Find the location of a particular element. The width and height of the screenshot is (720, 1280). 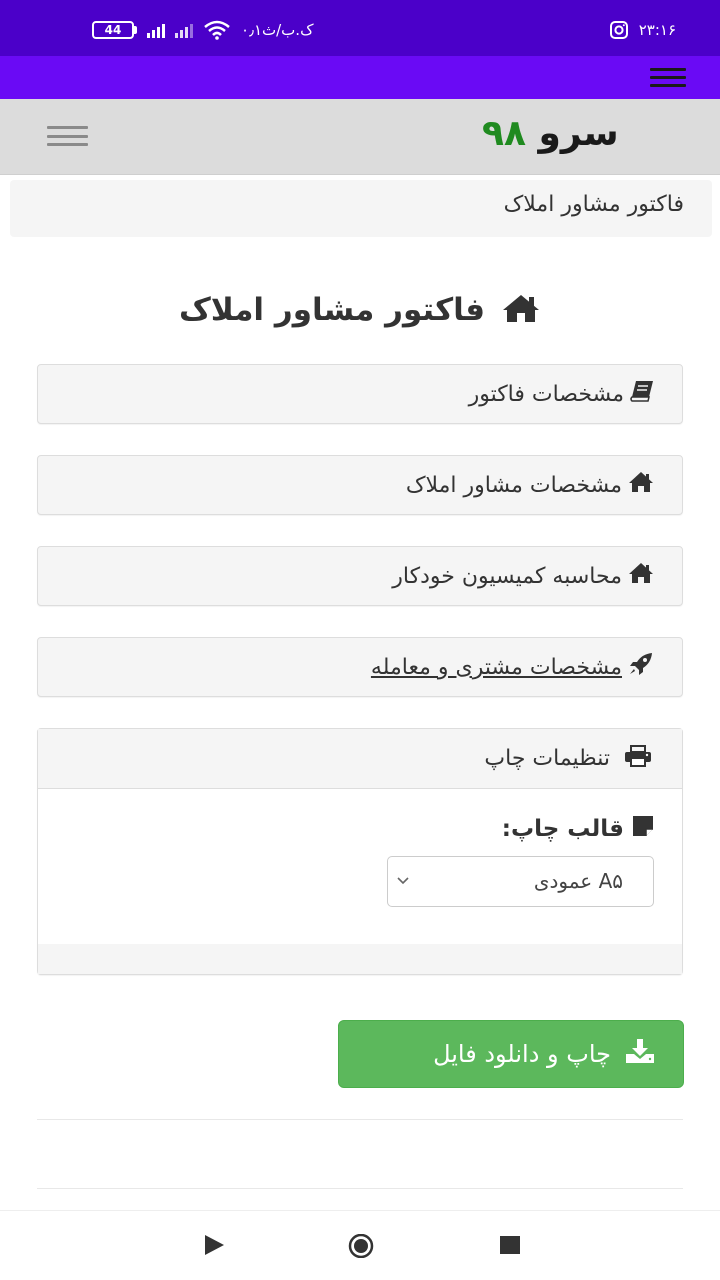

chevron-down-icon is located at coordinates (403, 881).